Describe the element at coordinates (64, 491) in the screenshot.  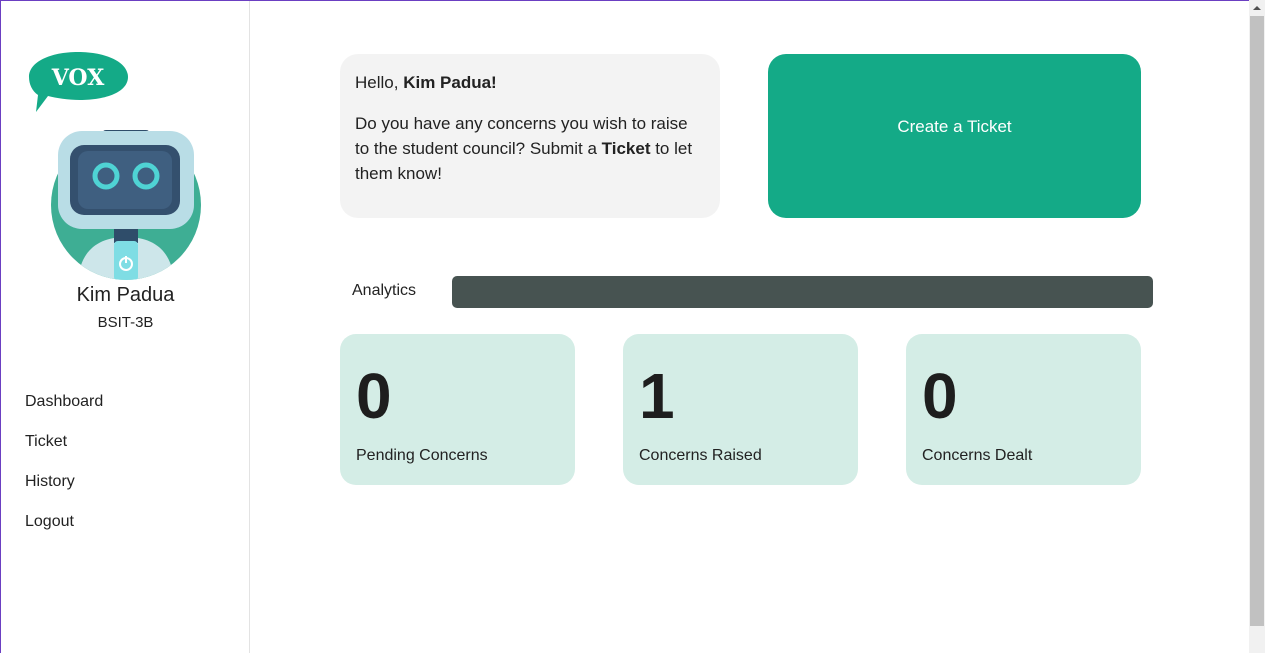
I see `sidebar-item-history: History` at that location.